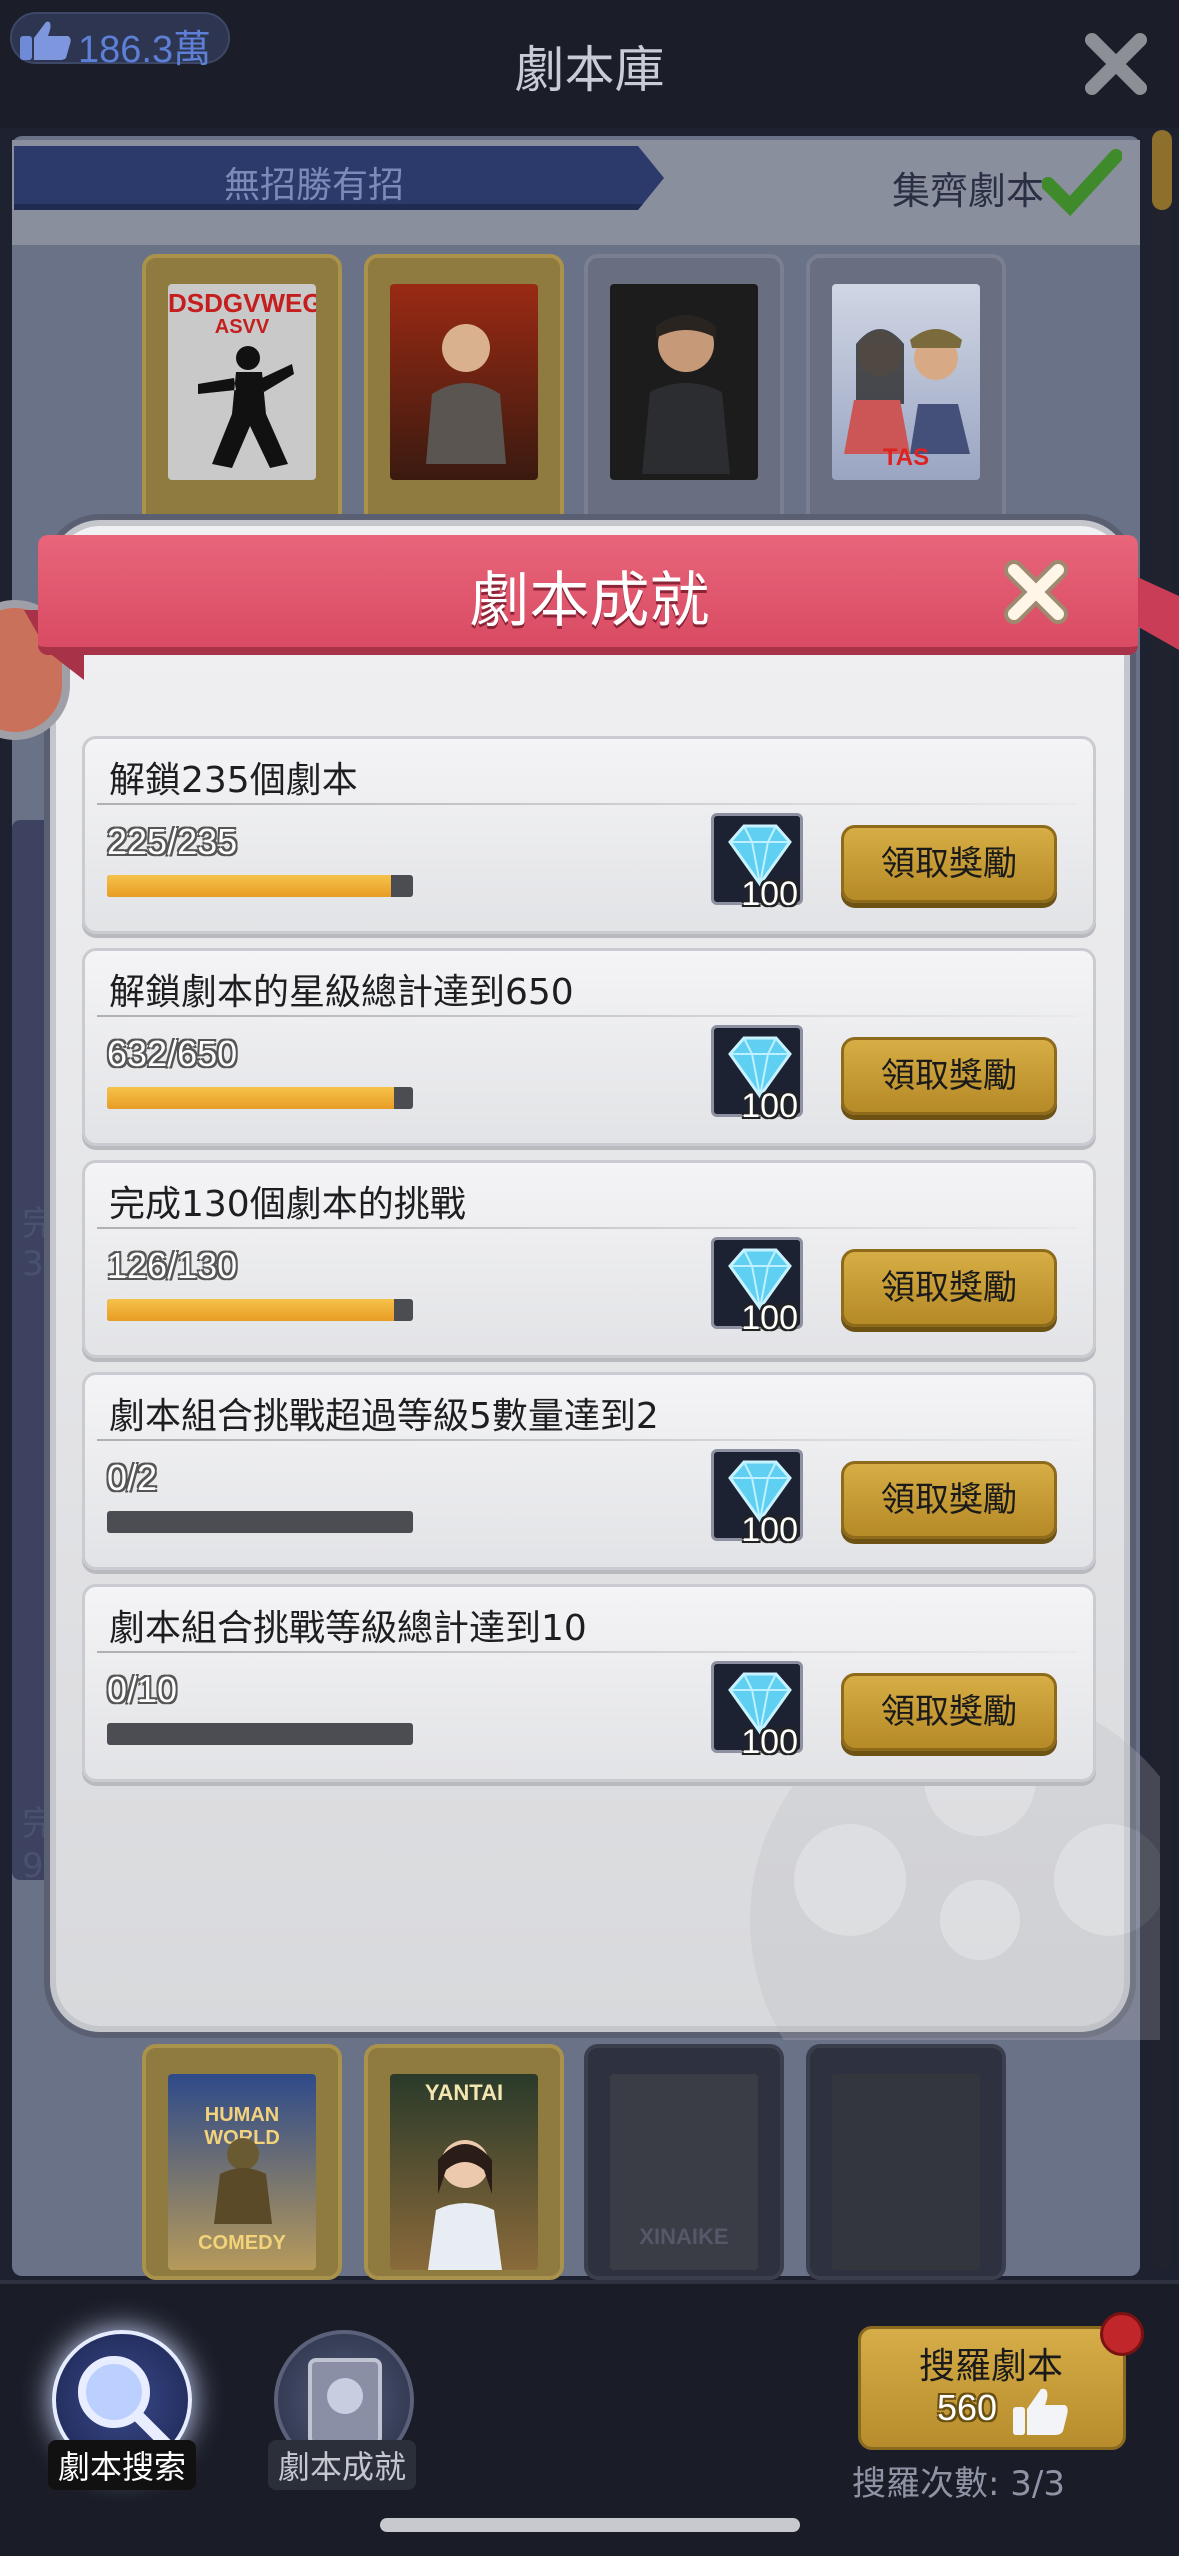 This screenshot has width=1179, height=2556. I want to click on scrollbar-thumb, so click(1162, 170).